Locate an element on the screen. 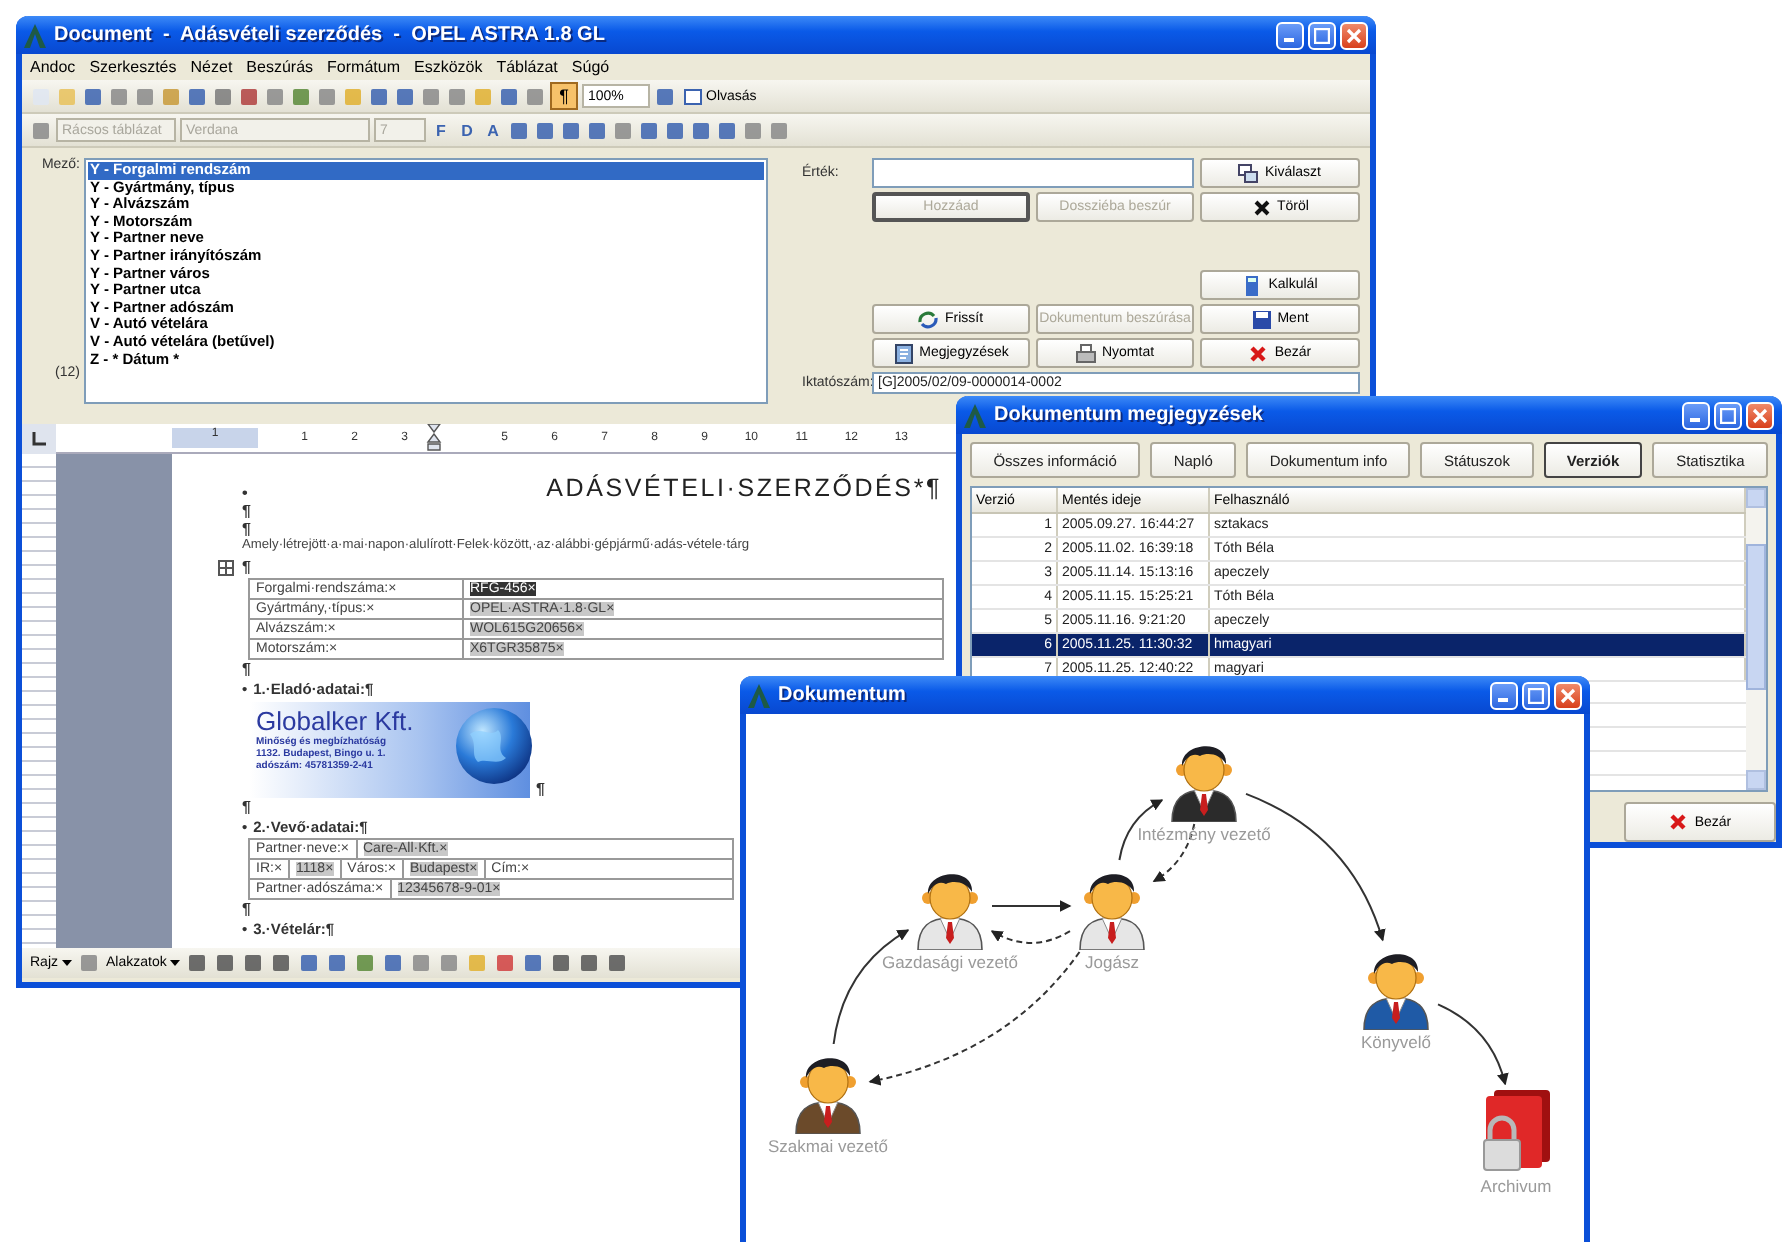 The height and width of the screenshot is (1242, 1782). field-list is located at coordinates (426, 281).